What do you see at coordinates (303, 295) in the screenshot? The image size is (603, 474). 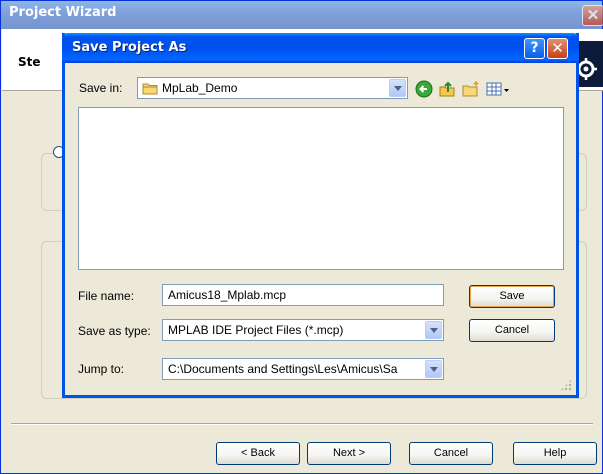 I see `file-name-field: Amicus18_Mplab.mcp` at bounding box center [303, 295].